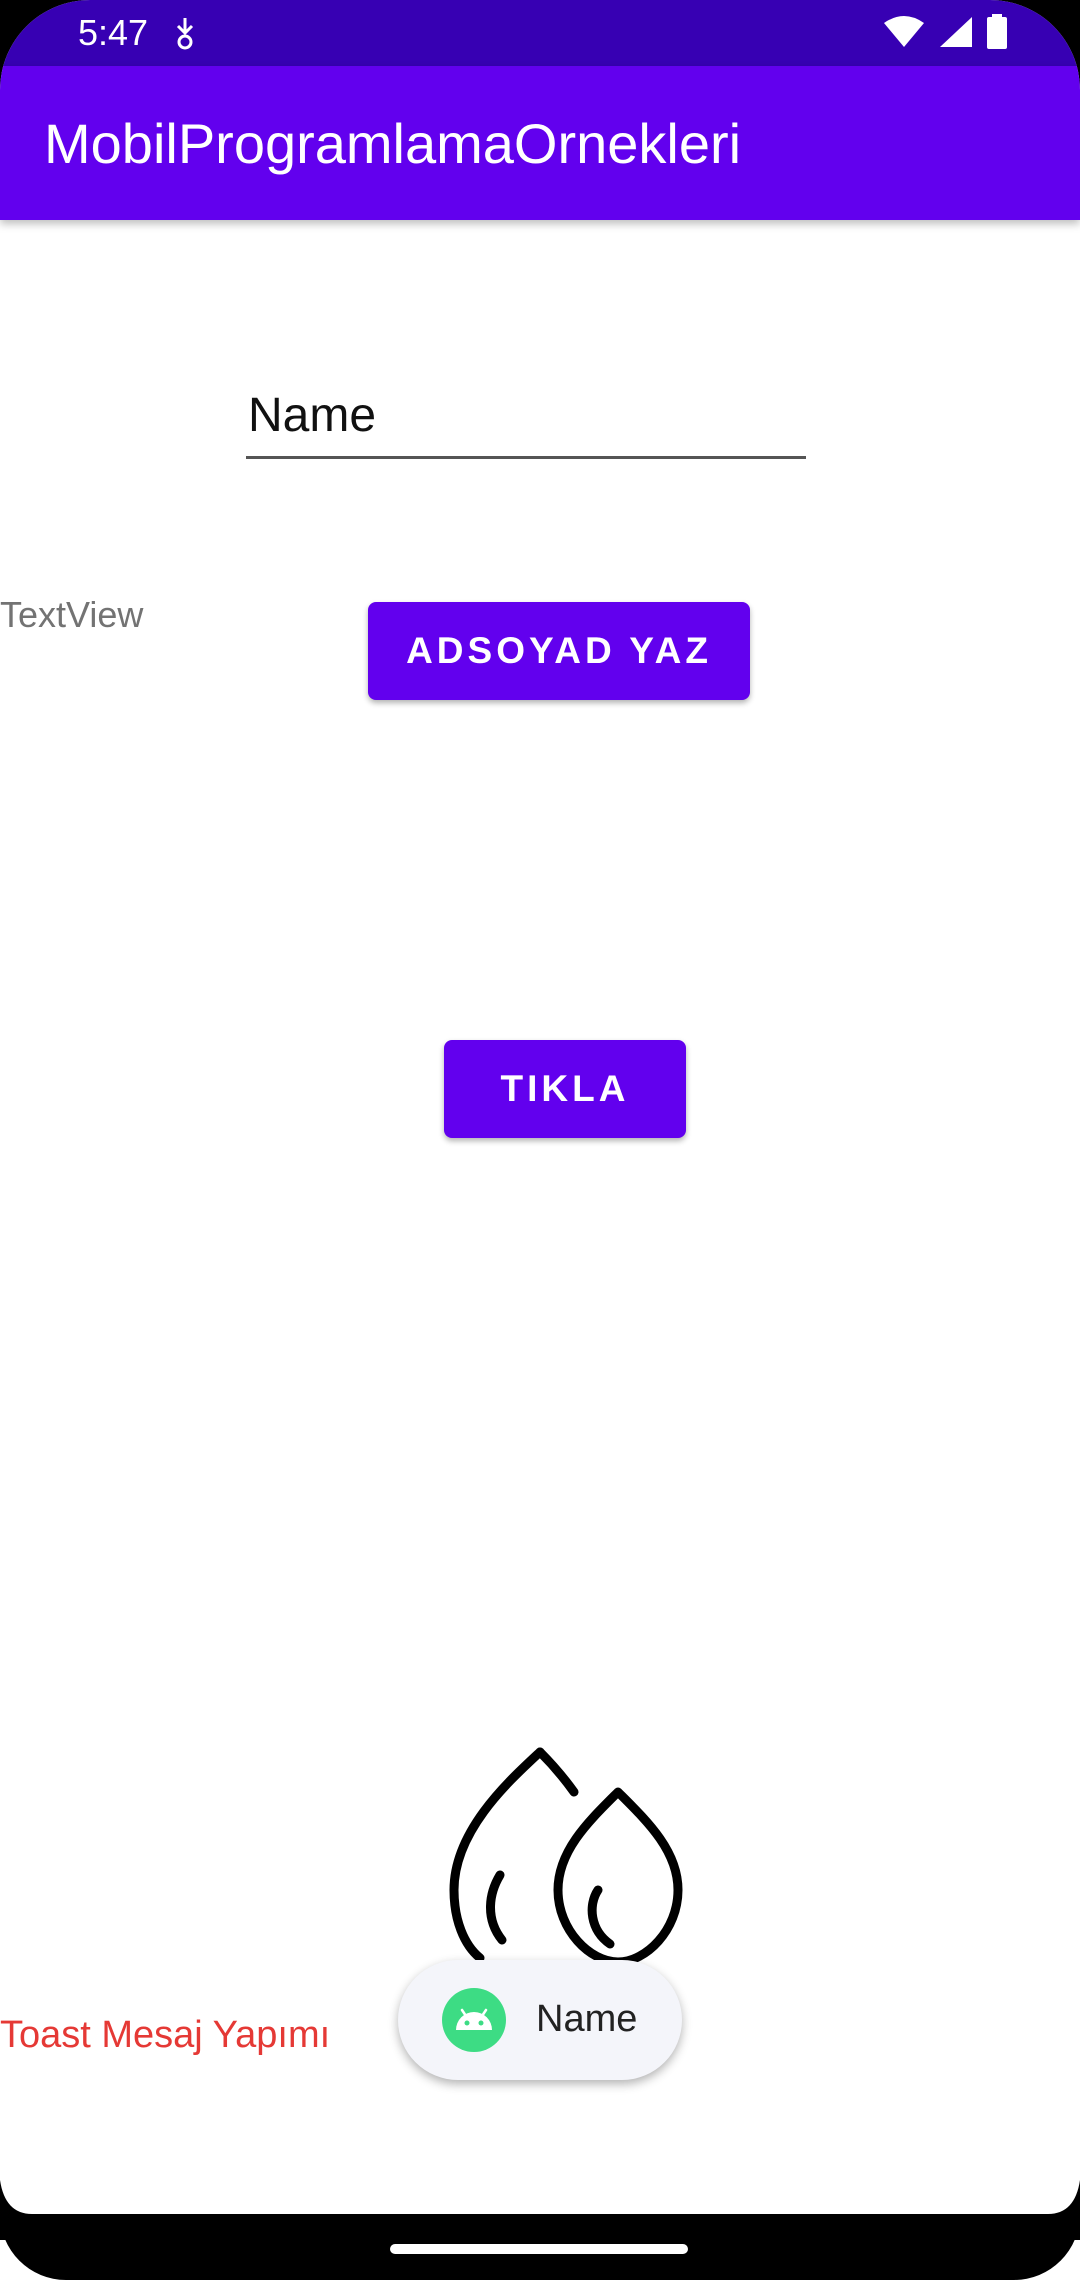  I want to click on app-title: MobilProgramlamaOrnekleri, so click(393, 143).